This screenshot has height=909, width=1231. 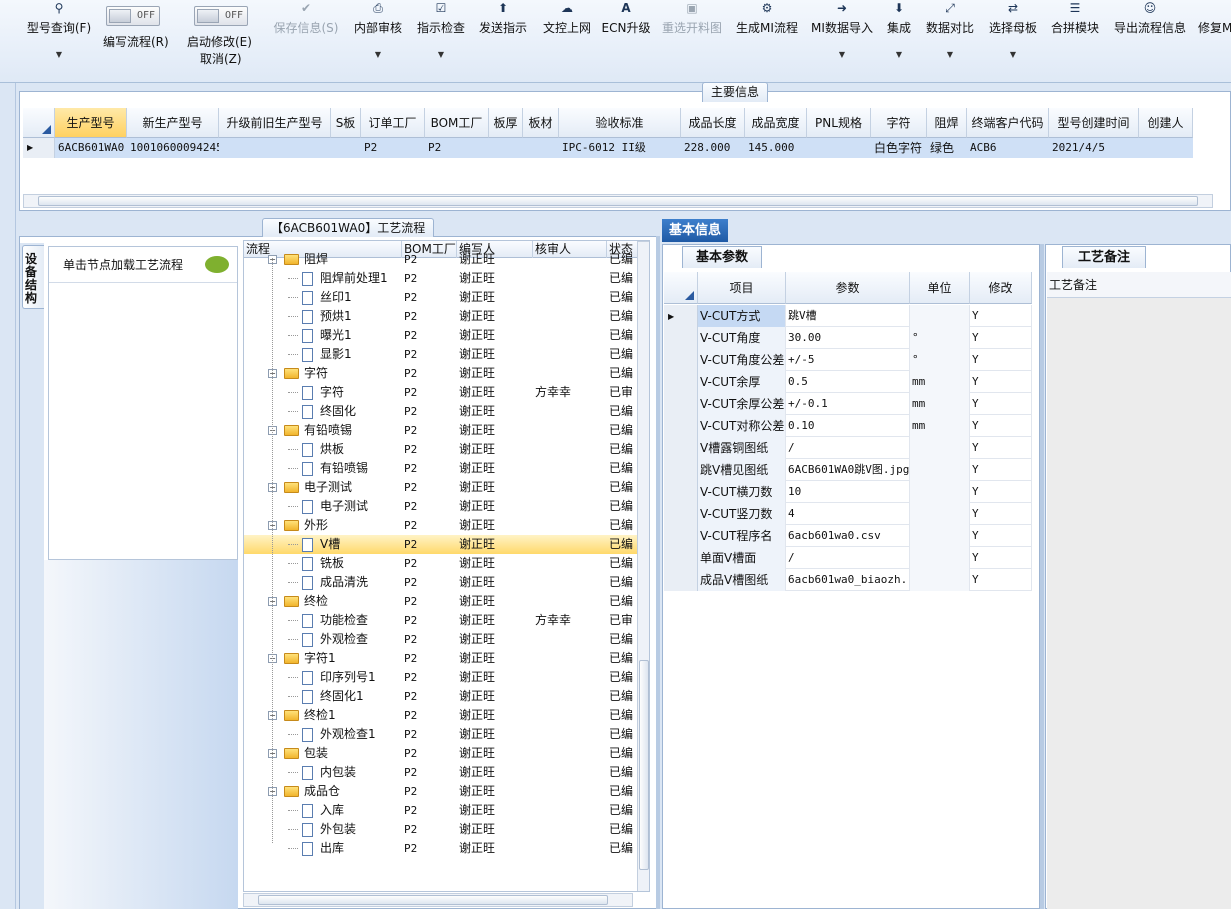 I want to click on col-material: 板材, so click(x=541, y=123).